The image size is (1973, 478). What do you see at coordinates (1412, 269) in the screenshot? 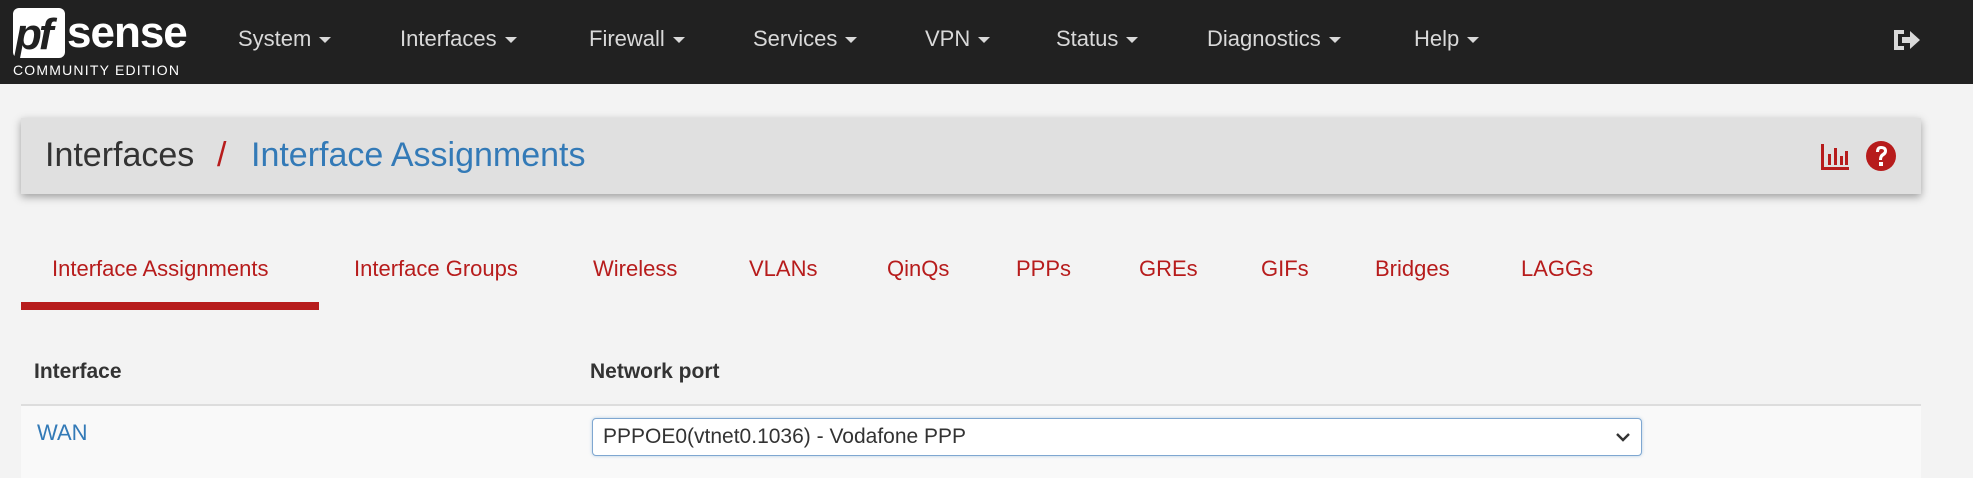
I see `tab-bridges: Bridges` at bounding box center [1412, 269].